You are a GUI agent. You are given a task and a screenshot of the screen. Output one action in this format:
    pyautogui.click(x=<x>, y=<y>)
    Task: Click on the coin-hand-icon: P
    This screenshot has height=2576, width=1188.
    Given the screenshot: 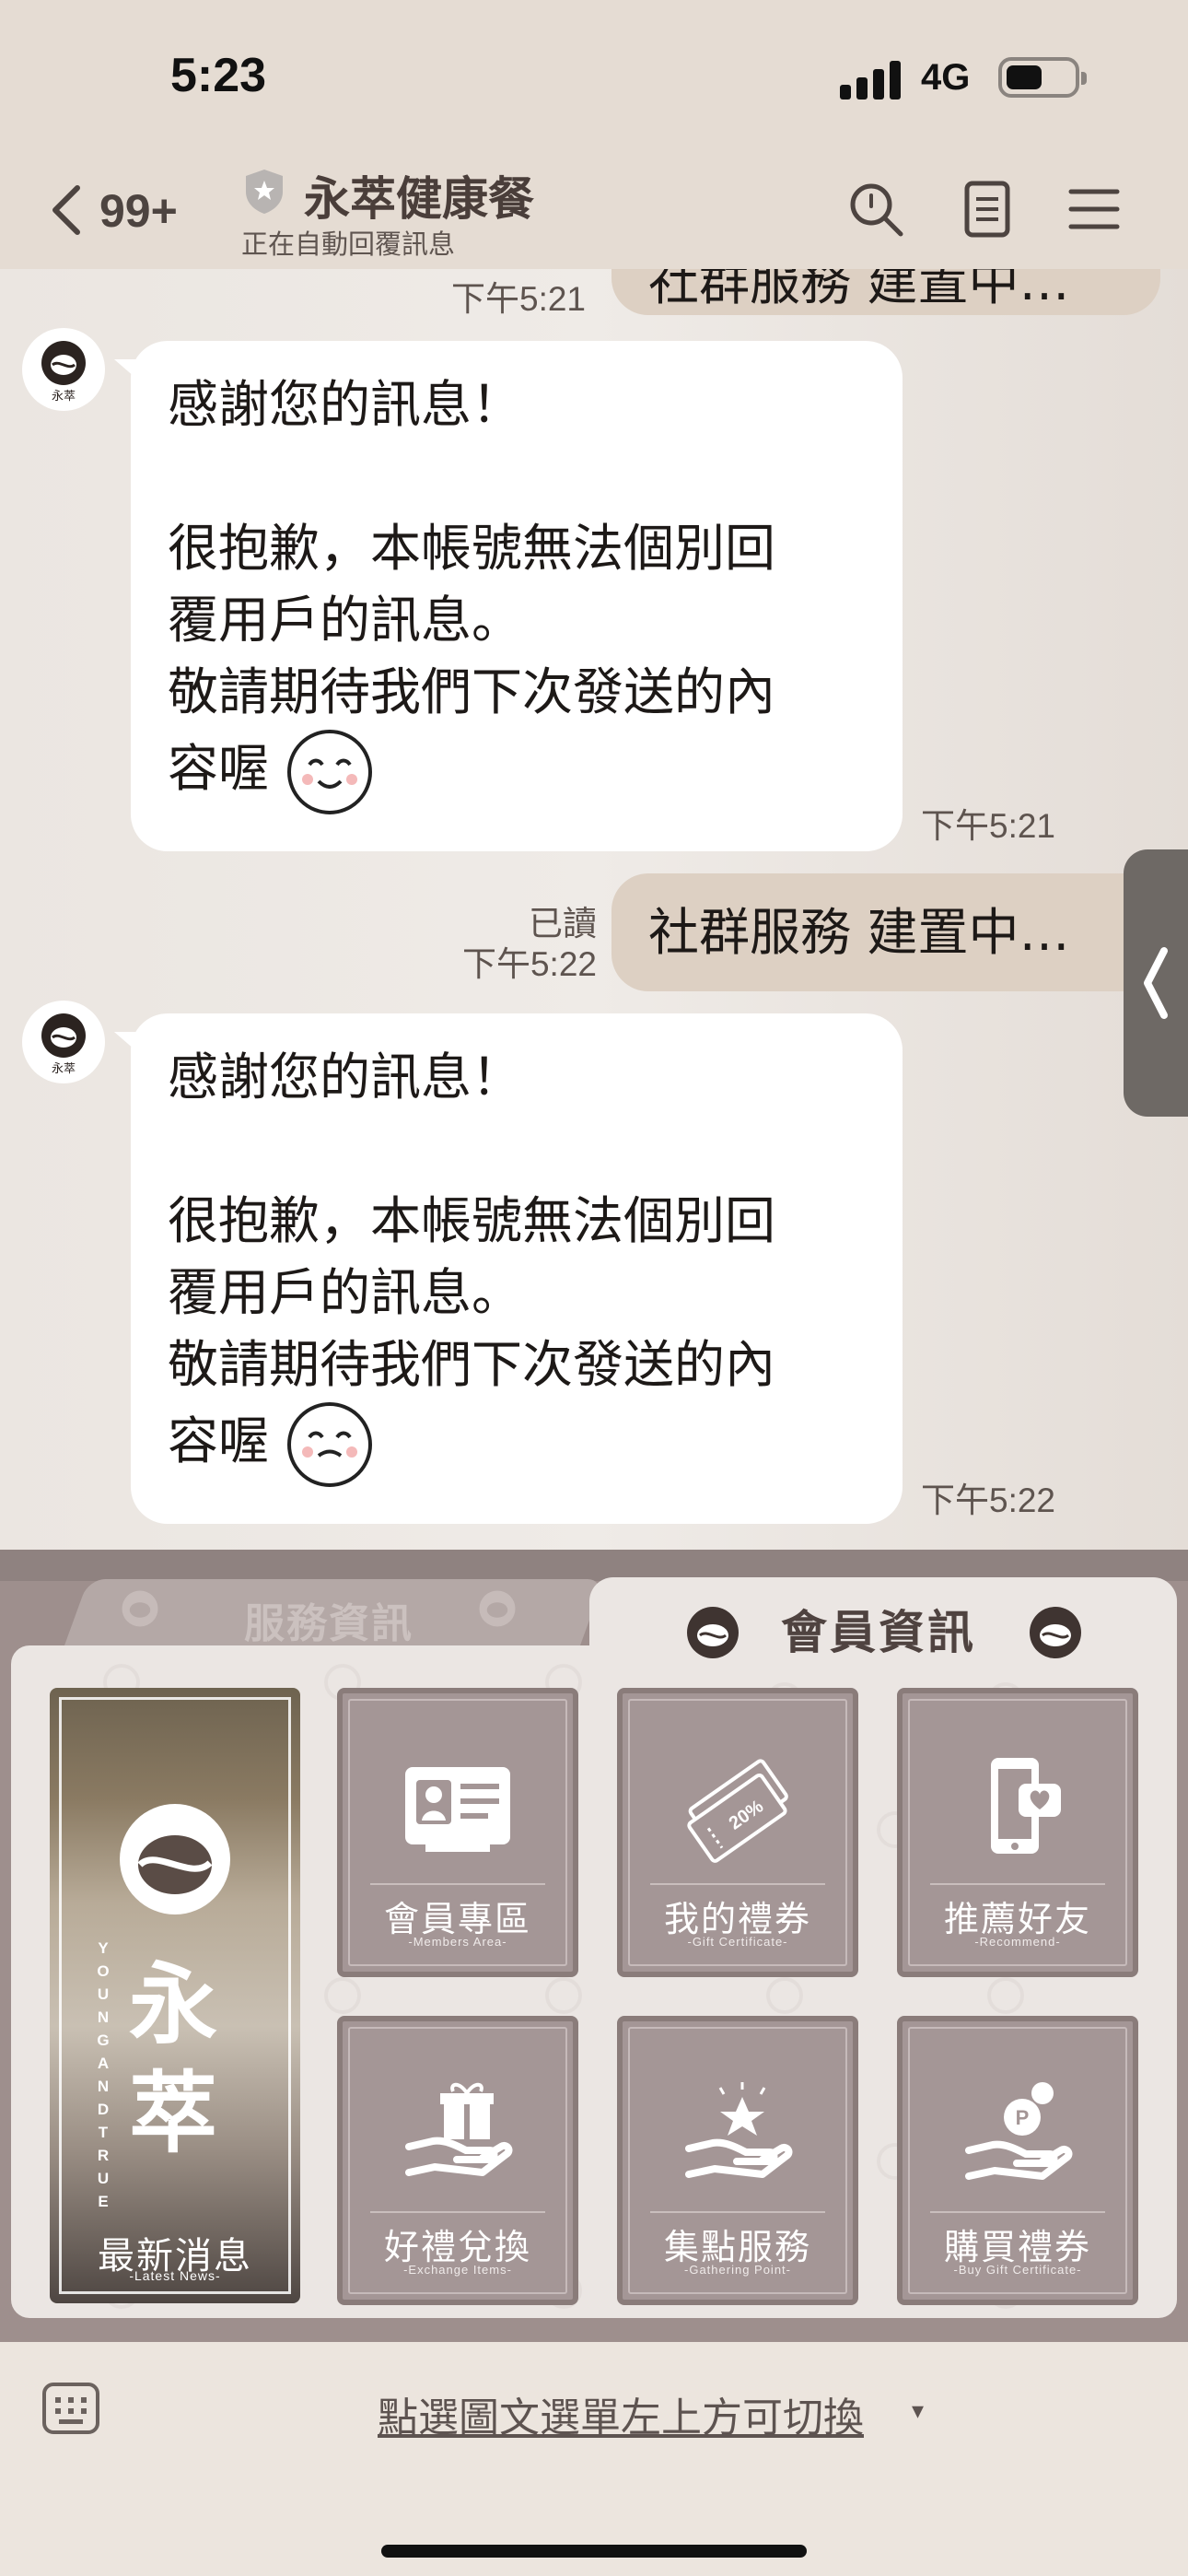 What is the action you would take?
    pyautogui.click(x=1019, y=2131)
    